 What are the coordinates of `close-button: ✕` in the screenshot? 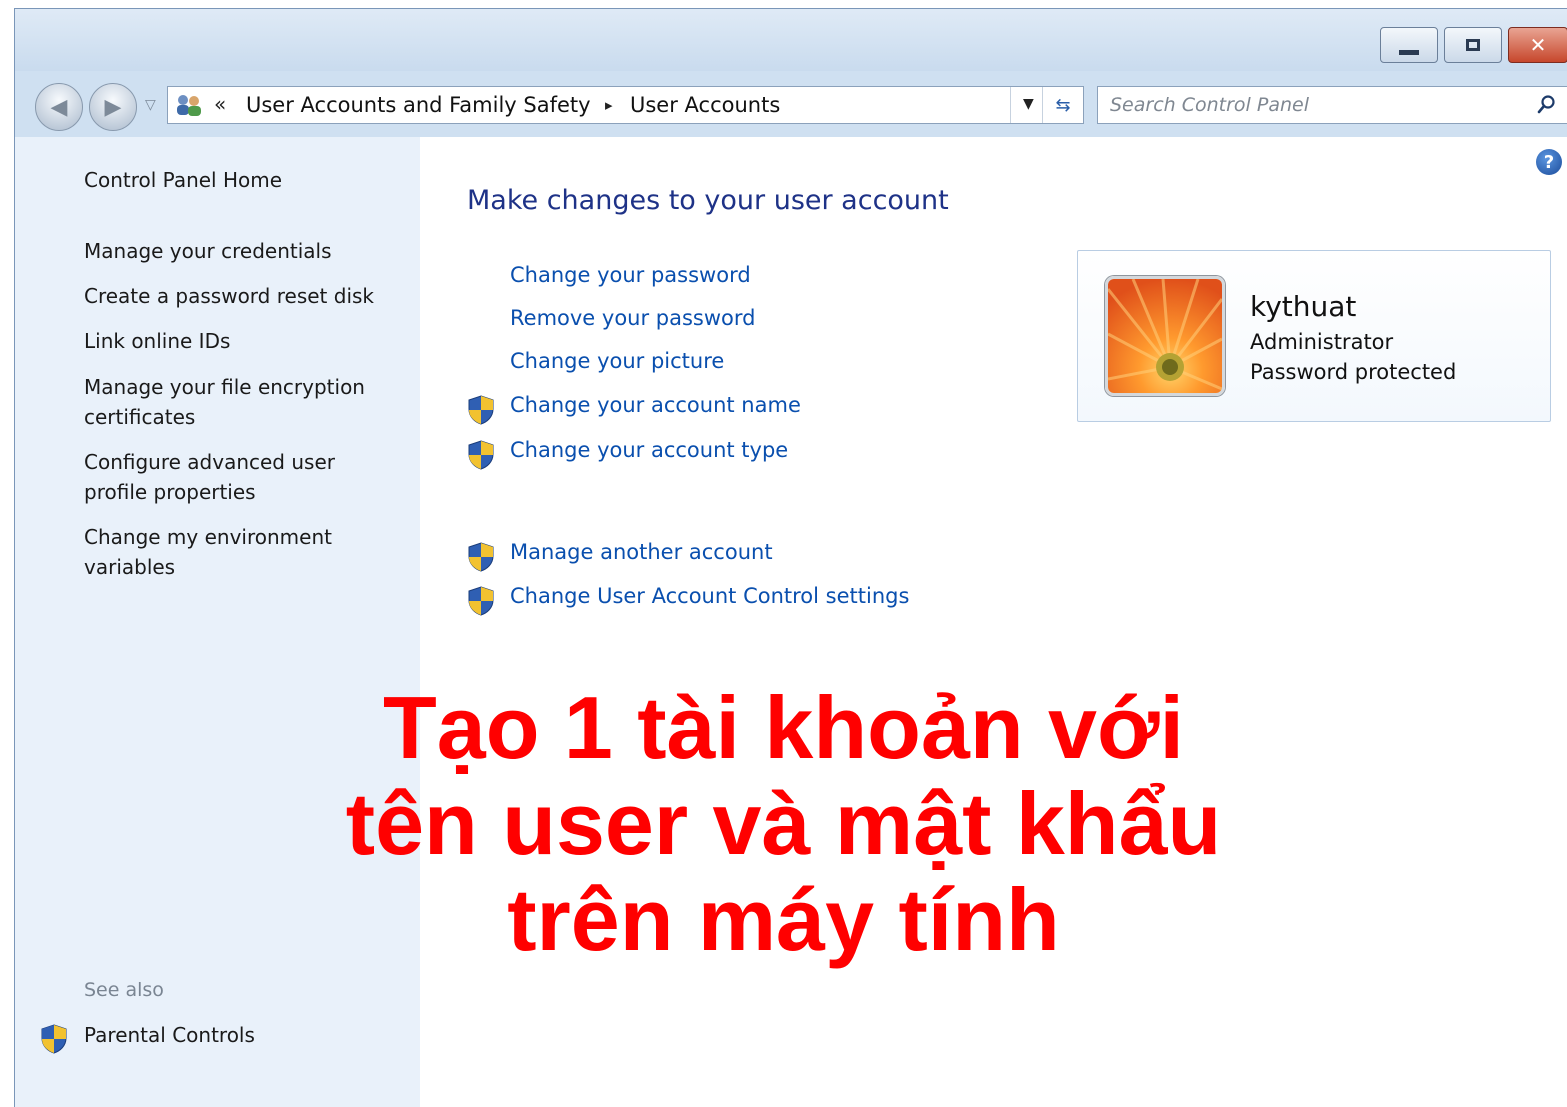 It's located at (1537, 45).